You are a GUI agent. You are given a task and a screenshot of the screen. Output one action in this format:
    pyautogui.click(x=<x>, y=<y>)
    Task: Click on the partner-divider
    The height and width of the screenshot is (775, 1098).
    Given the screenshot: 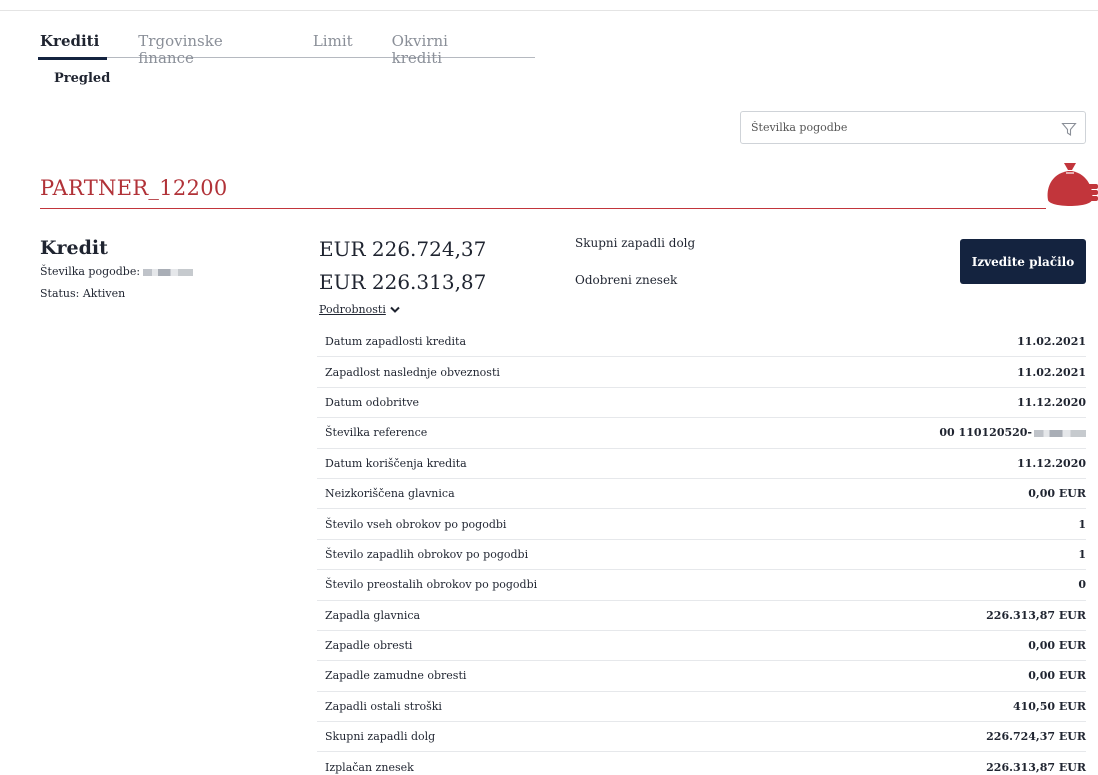 What is the action you would take?
    pyautogui.click(x=543, y=208)
    